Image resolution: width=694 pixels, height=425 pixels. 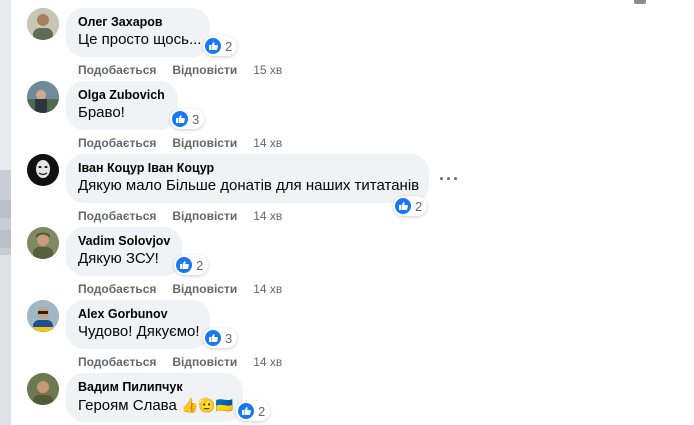 What do you see at coordinates (122, 95) in the screenshot?
I see `comment-author: Olga Zubovich` at bounding box center [122, 95].